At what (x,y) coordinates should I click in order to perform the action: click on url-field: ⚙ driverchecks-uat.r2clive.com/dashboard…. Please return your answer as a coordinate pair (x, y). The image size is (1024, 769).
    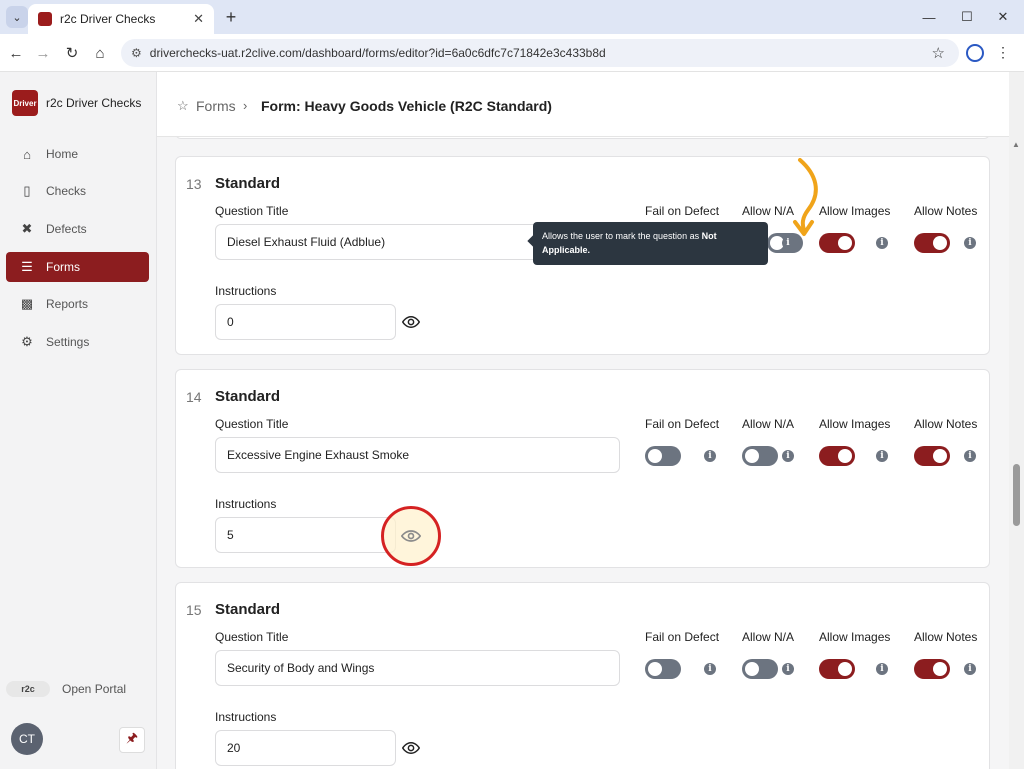
    Looking at the image, I should click on (540, 53).